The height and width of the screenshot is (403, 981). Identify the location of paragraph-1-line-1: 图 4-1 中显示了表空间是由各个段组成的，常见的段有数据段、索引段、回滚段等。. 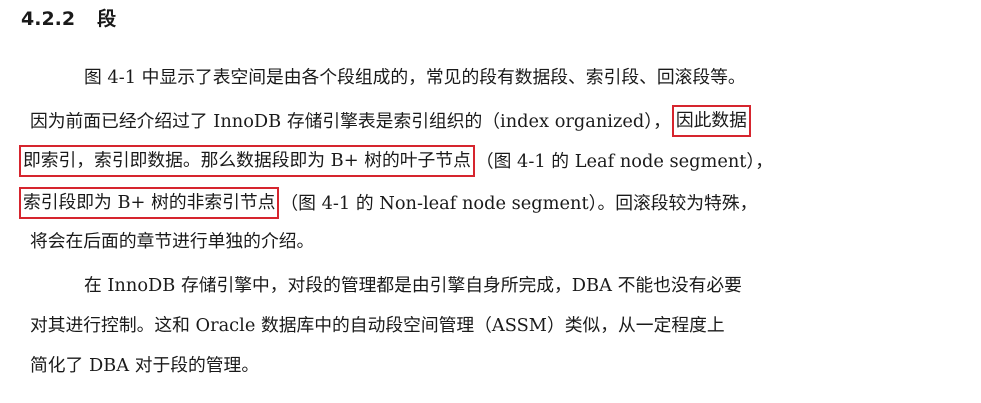
(490, 78).